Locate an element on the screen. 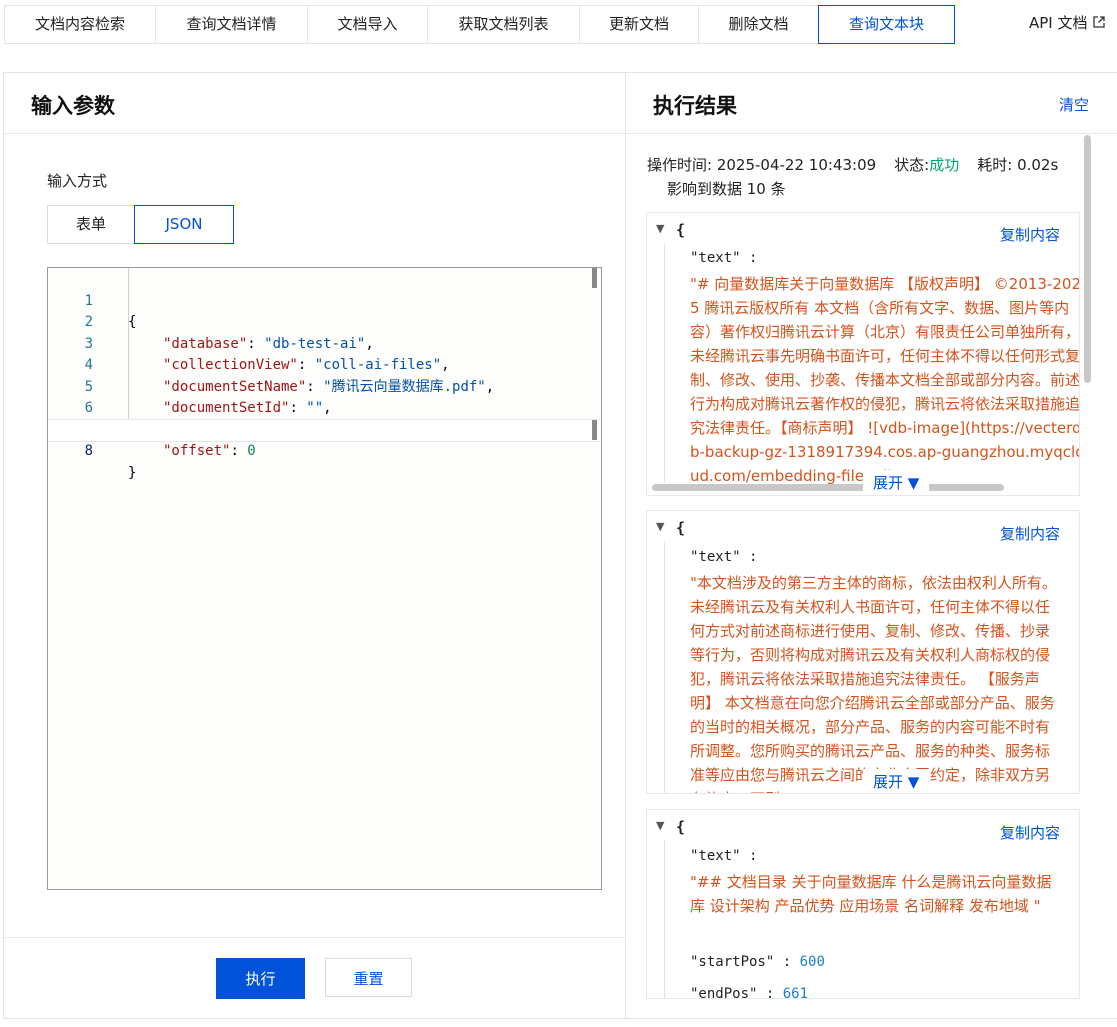 The height and width of the screenshot is (1027, 1117). status-value: 成功 is located at coordinates (944, 165).